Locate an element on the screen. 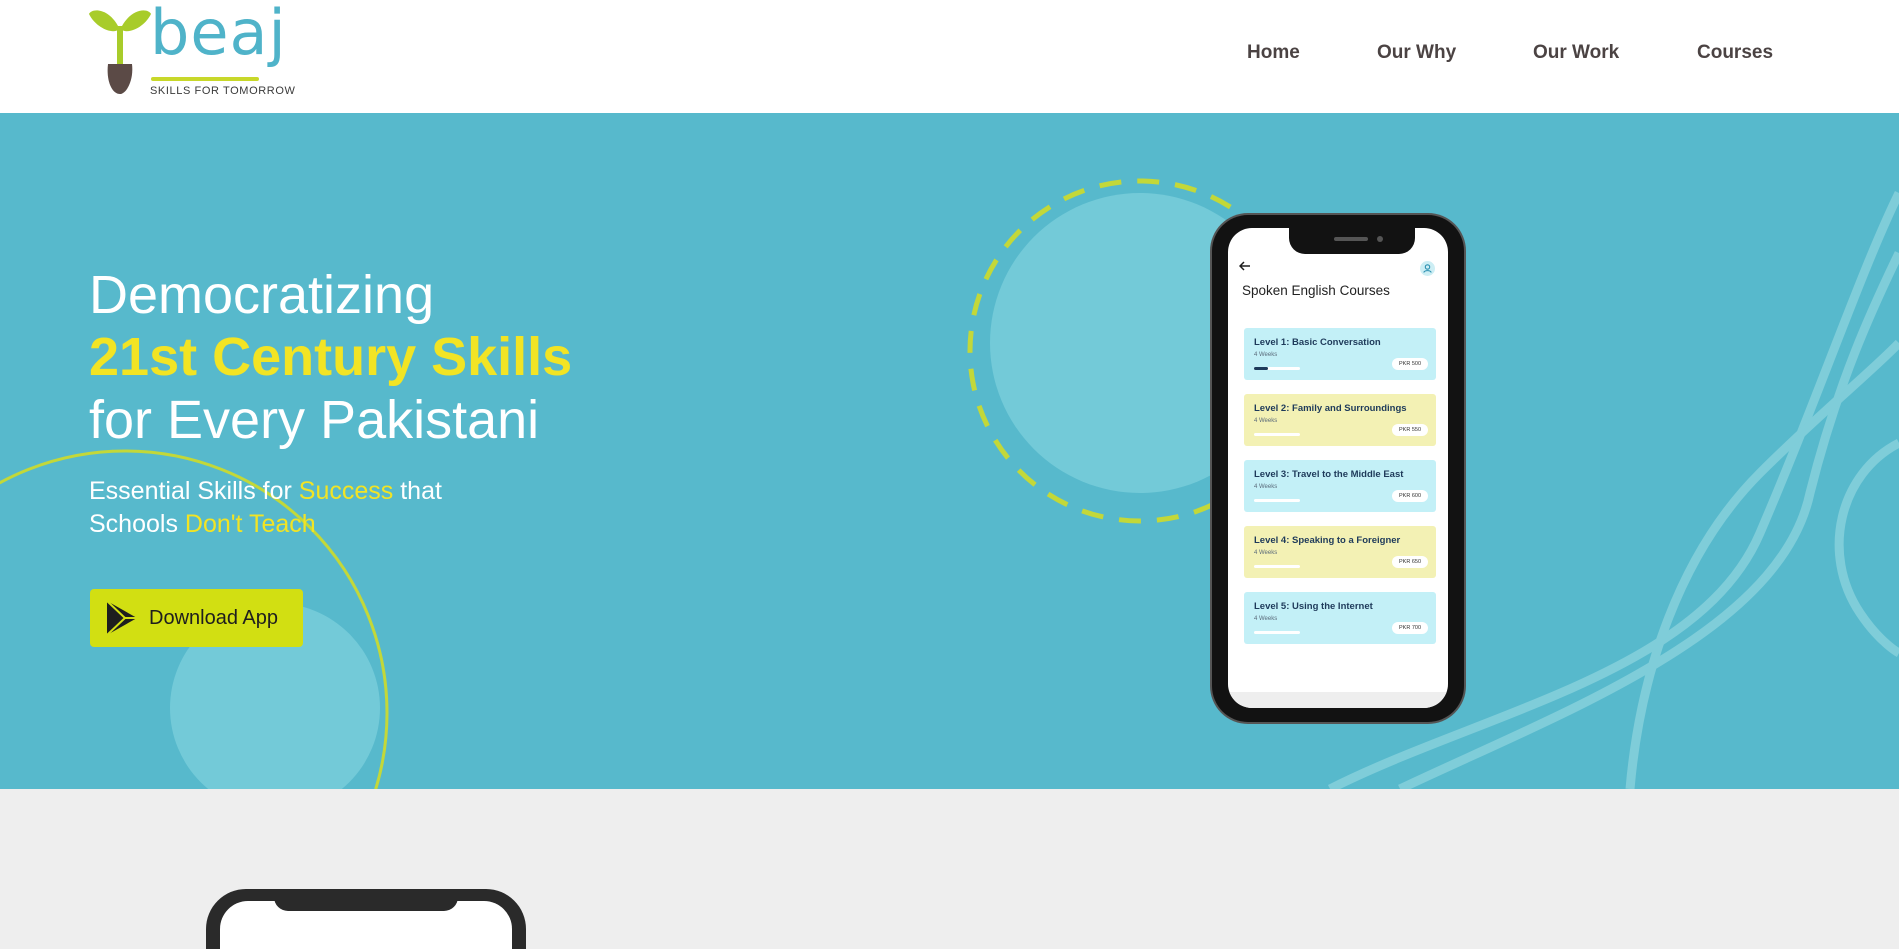 Image resolution: width=1899 pixels, height=949 pixels. second-phone-notch is located at coordinates (366, 902).